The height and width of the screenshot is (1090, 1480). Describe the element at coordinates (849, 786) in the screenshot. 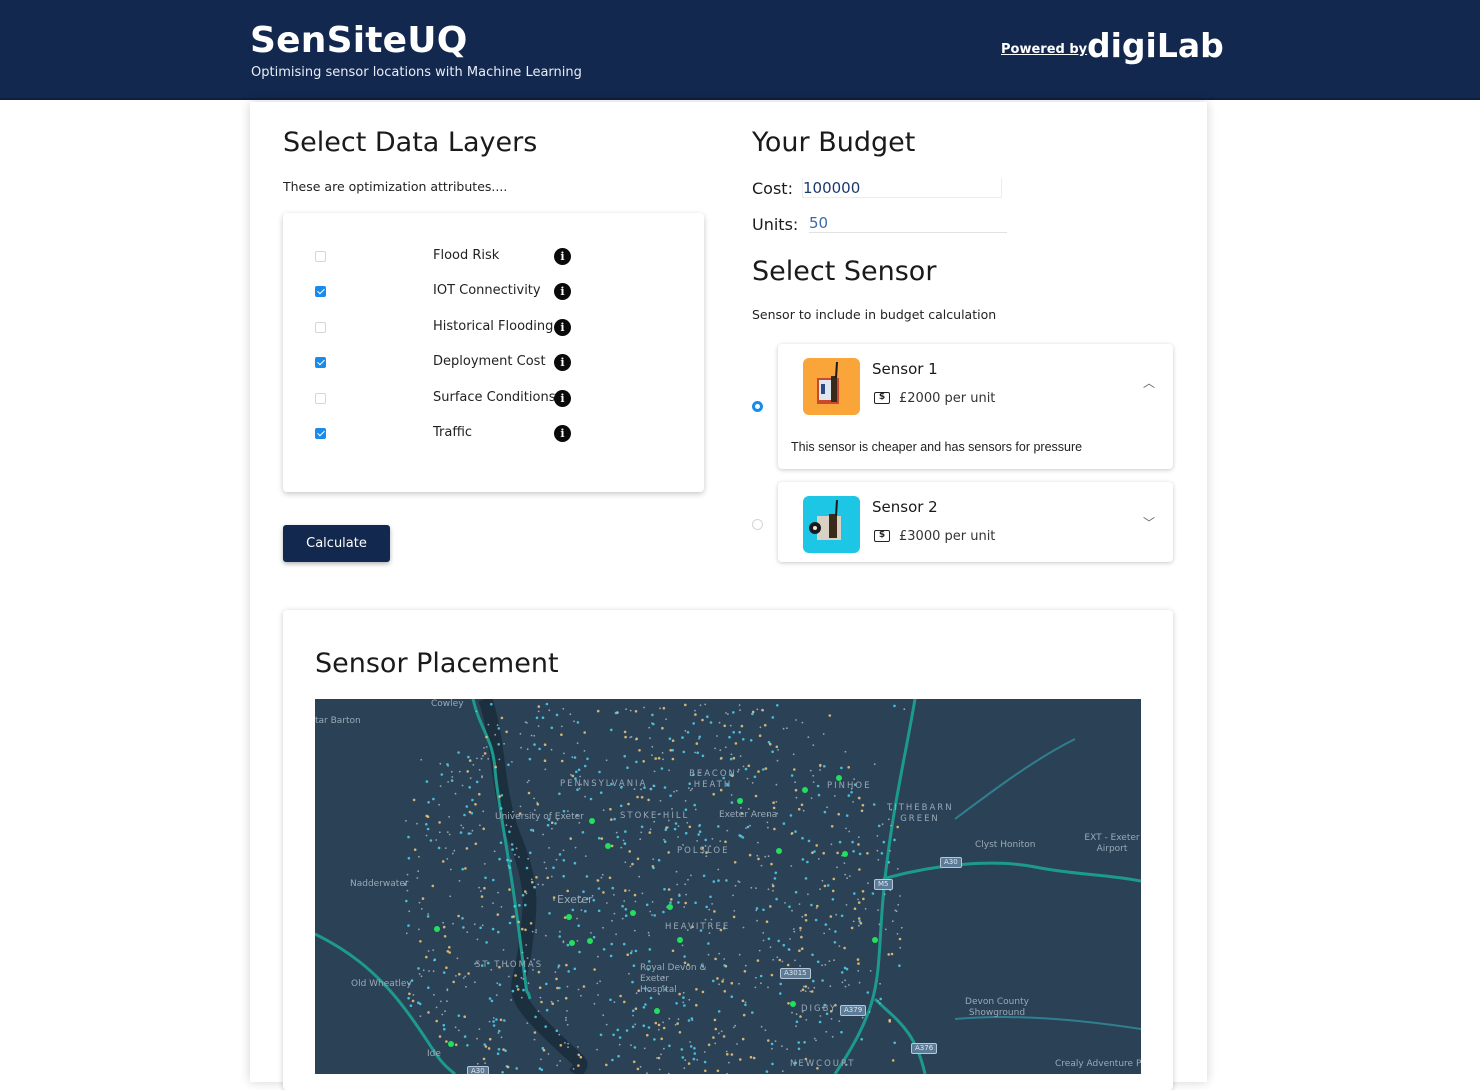

I see `map-label: PINHOE` at that location.